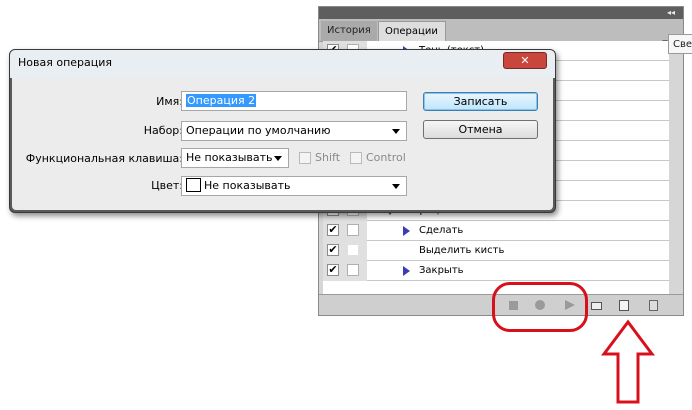 The image size is (692, 410). What do you see at coordinates (221, 100) in the screenshot?
I see `name-value: Операция 2` at bounding box center [221, 100].